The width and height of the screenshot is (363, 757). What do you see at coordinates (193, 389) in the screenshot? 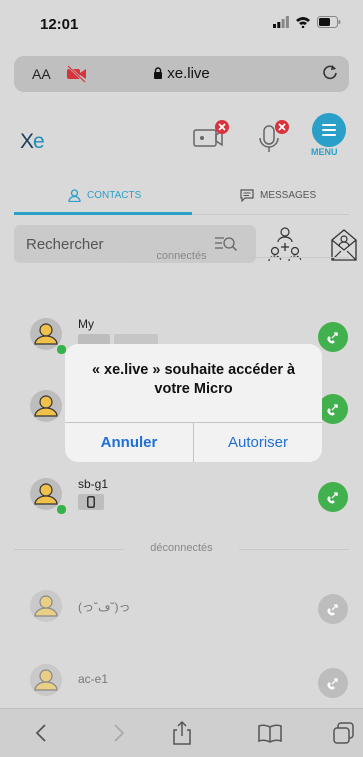
I see `dialog-title-line2: votre Micro` at bounding box center [193, 389].